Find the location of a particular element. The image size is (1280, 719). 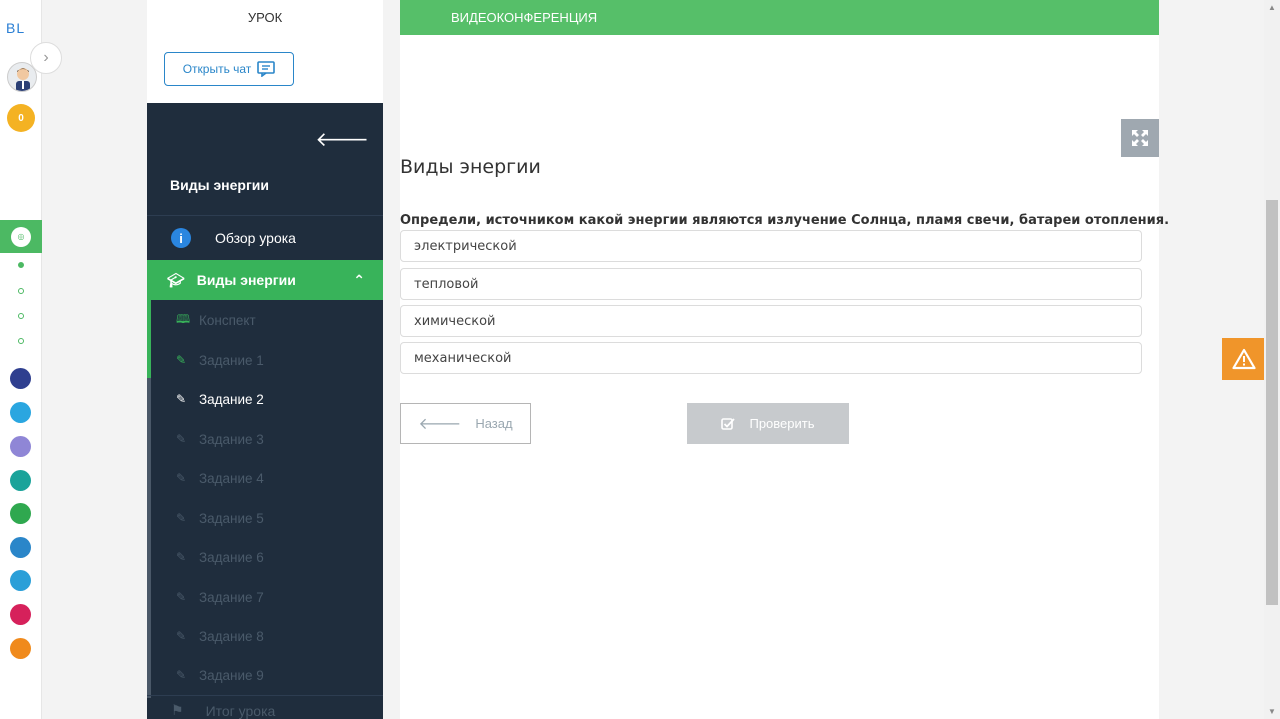

check-button-label: Проверить is located at coordinates (782, 423).